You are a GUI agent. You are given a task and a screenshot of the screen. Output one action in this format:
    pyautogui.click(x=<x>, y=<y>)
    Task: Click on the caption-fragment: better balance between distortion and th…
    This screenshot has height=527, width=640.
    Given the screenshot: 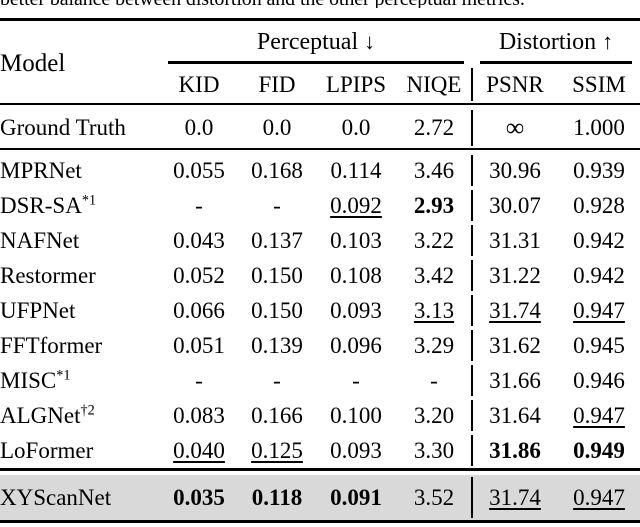 What is the action you would take?
    pyautogui.click(x=320, y=4)
    